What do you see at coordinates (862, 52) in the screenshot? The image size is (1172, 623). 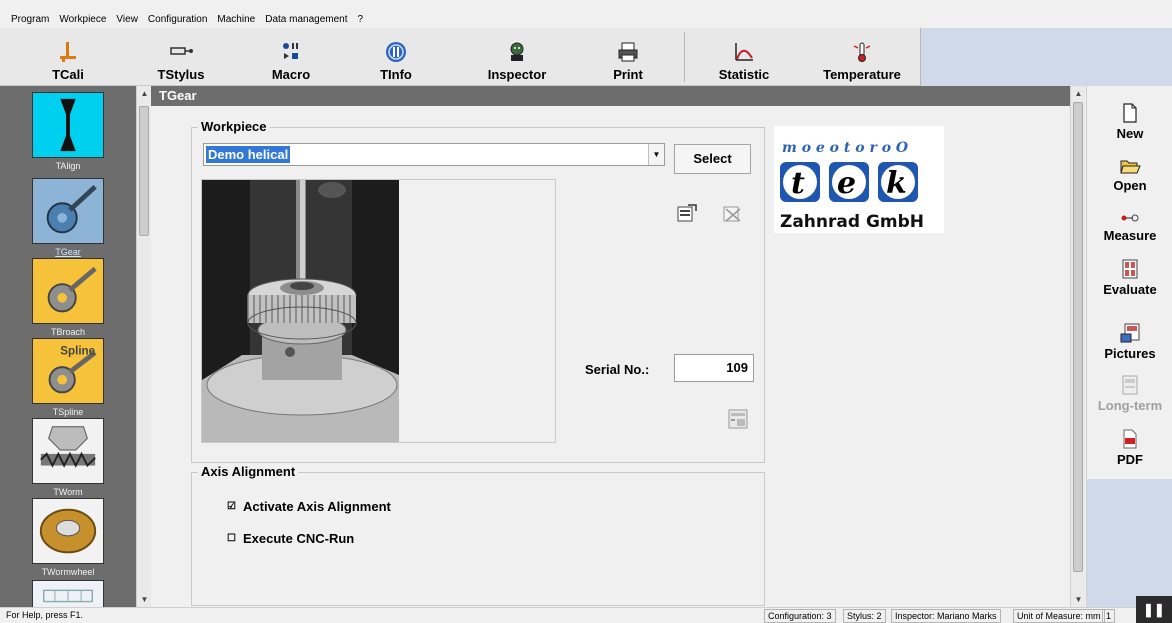 I see `temperature-icon` at bounding box center [862, 52].